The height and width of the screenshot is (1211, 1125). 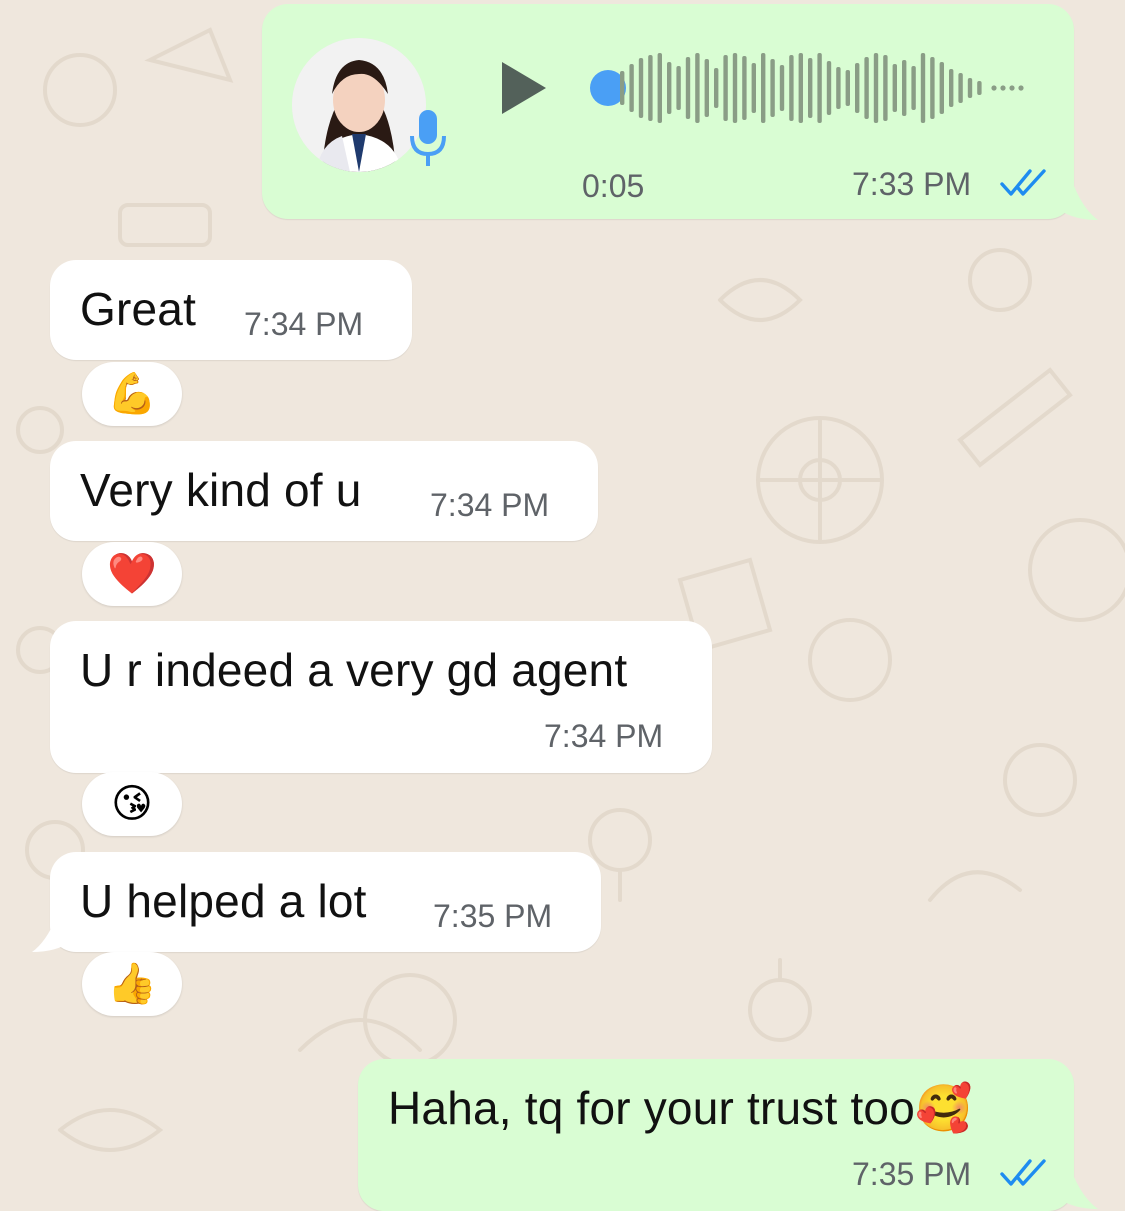 I want to click on message-text: U r indeed a very gd agent, so click(x=354, y=670).